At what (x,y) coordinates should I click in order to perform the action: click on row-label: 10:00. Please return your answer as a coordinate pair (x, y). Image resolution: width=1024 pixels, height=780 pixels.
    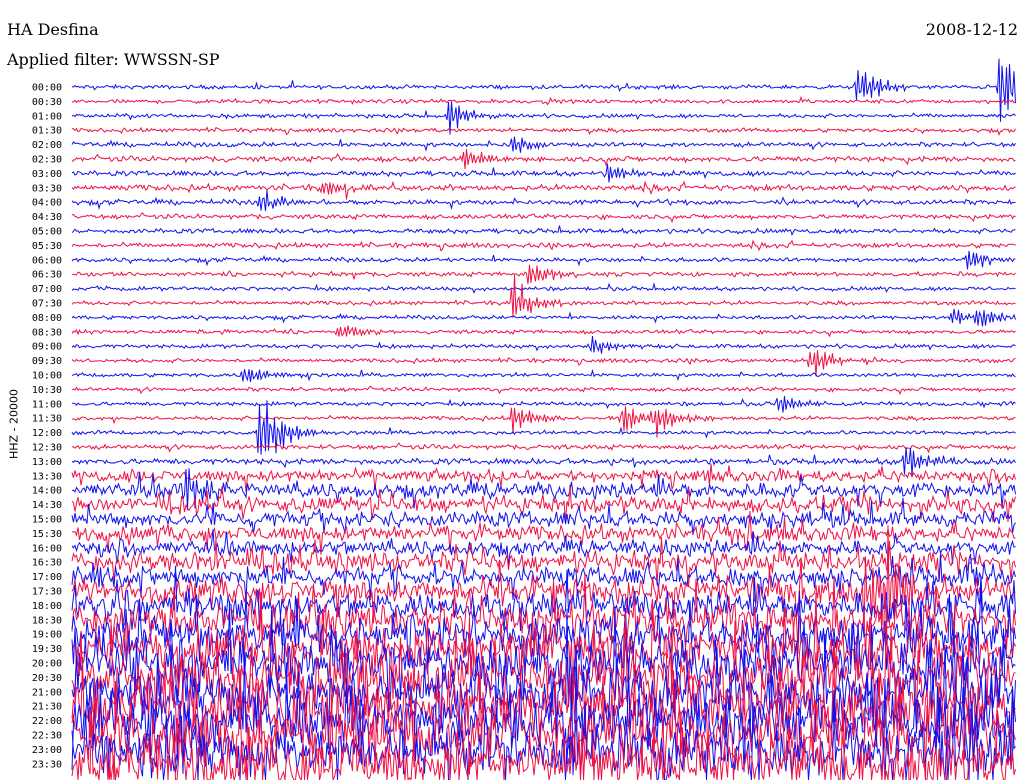
    Looking at the image, I should click on (47, 376).